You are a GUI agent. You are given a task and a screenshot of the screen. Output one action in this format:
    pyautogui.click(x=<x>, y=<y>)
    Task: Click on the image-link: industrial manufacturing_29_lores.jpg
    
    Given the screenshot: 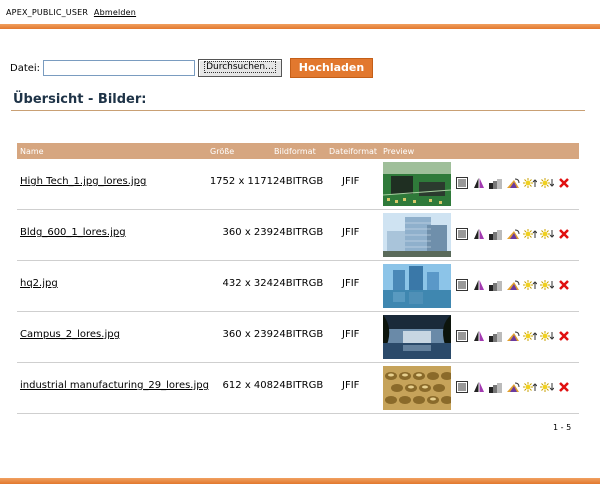 What is the action you would take?
    pyautogui.click(x=114, y=385)
    